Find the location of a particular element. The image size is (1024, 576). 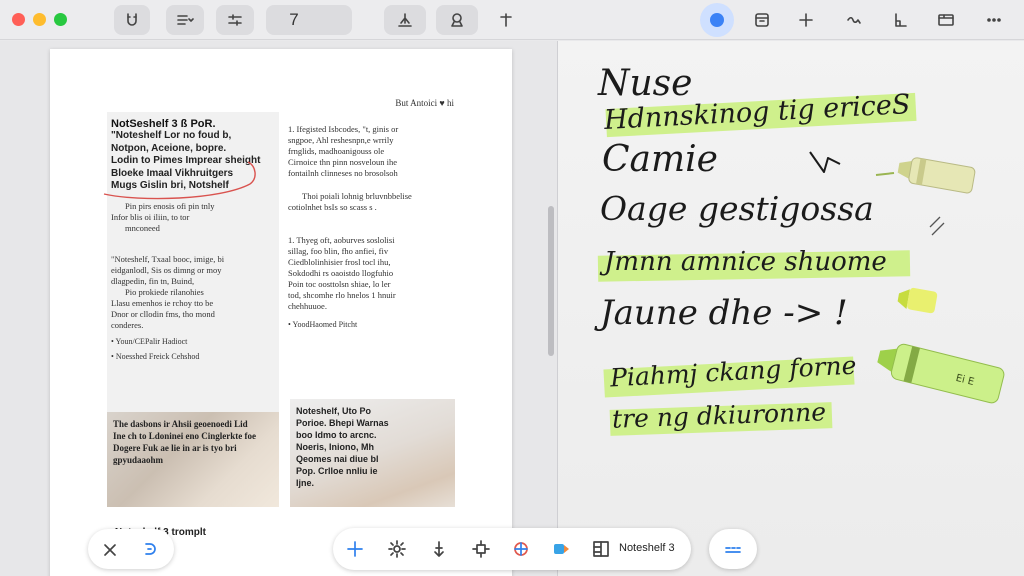

text-line: Sokdodhi rs oaoistdo llogfuhio is located at coordinates (341, 273).